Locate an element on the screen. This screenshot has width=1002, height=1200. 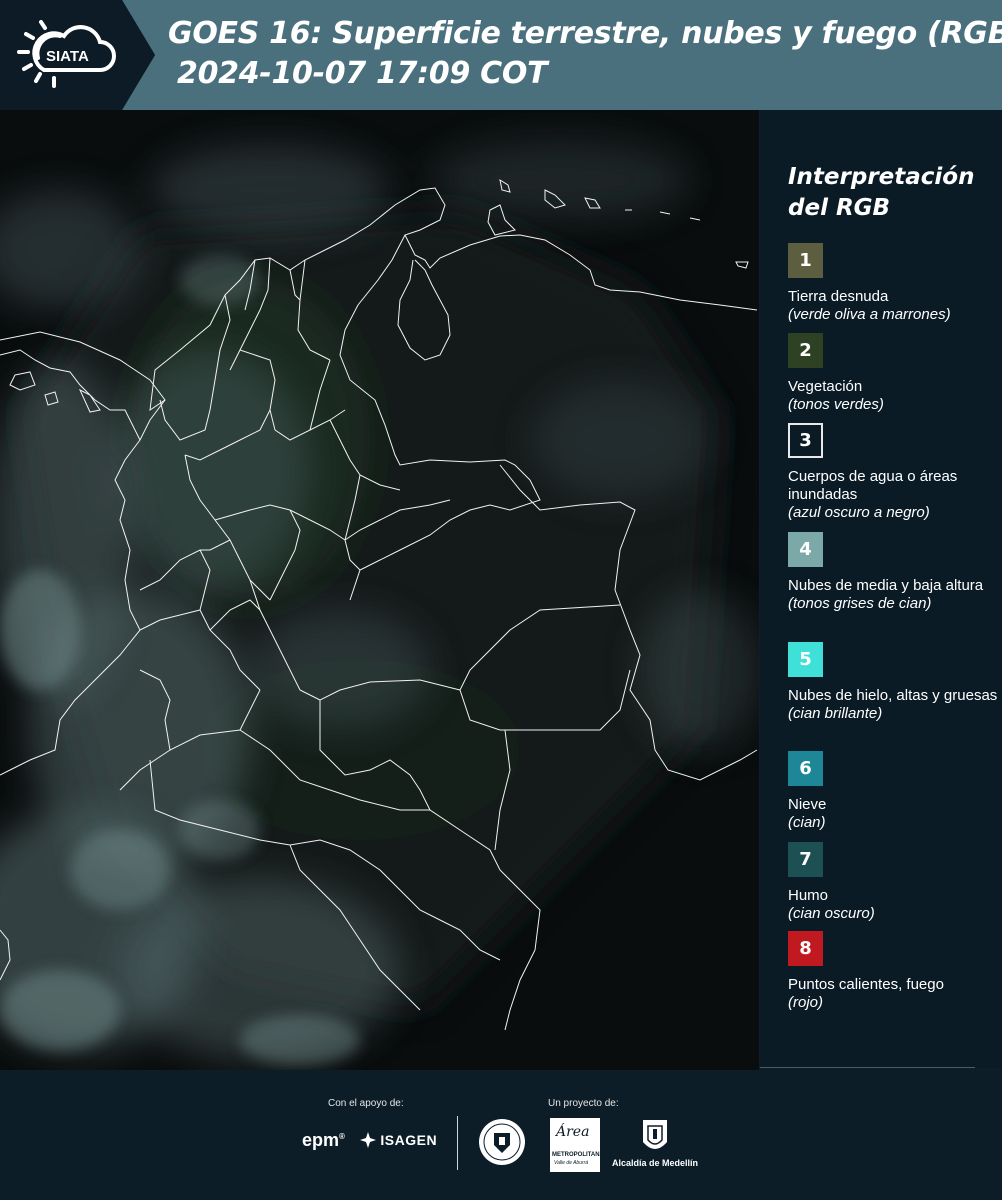
legend-item-label: Cuerpos de agua o áreas inundadas is located at coordinates (873, 485).